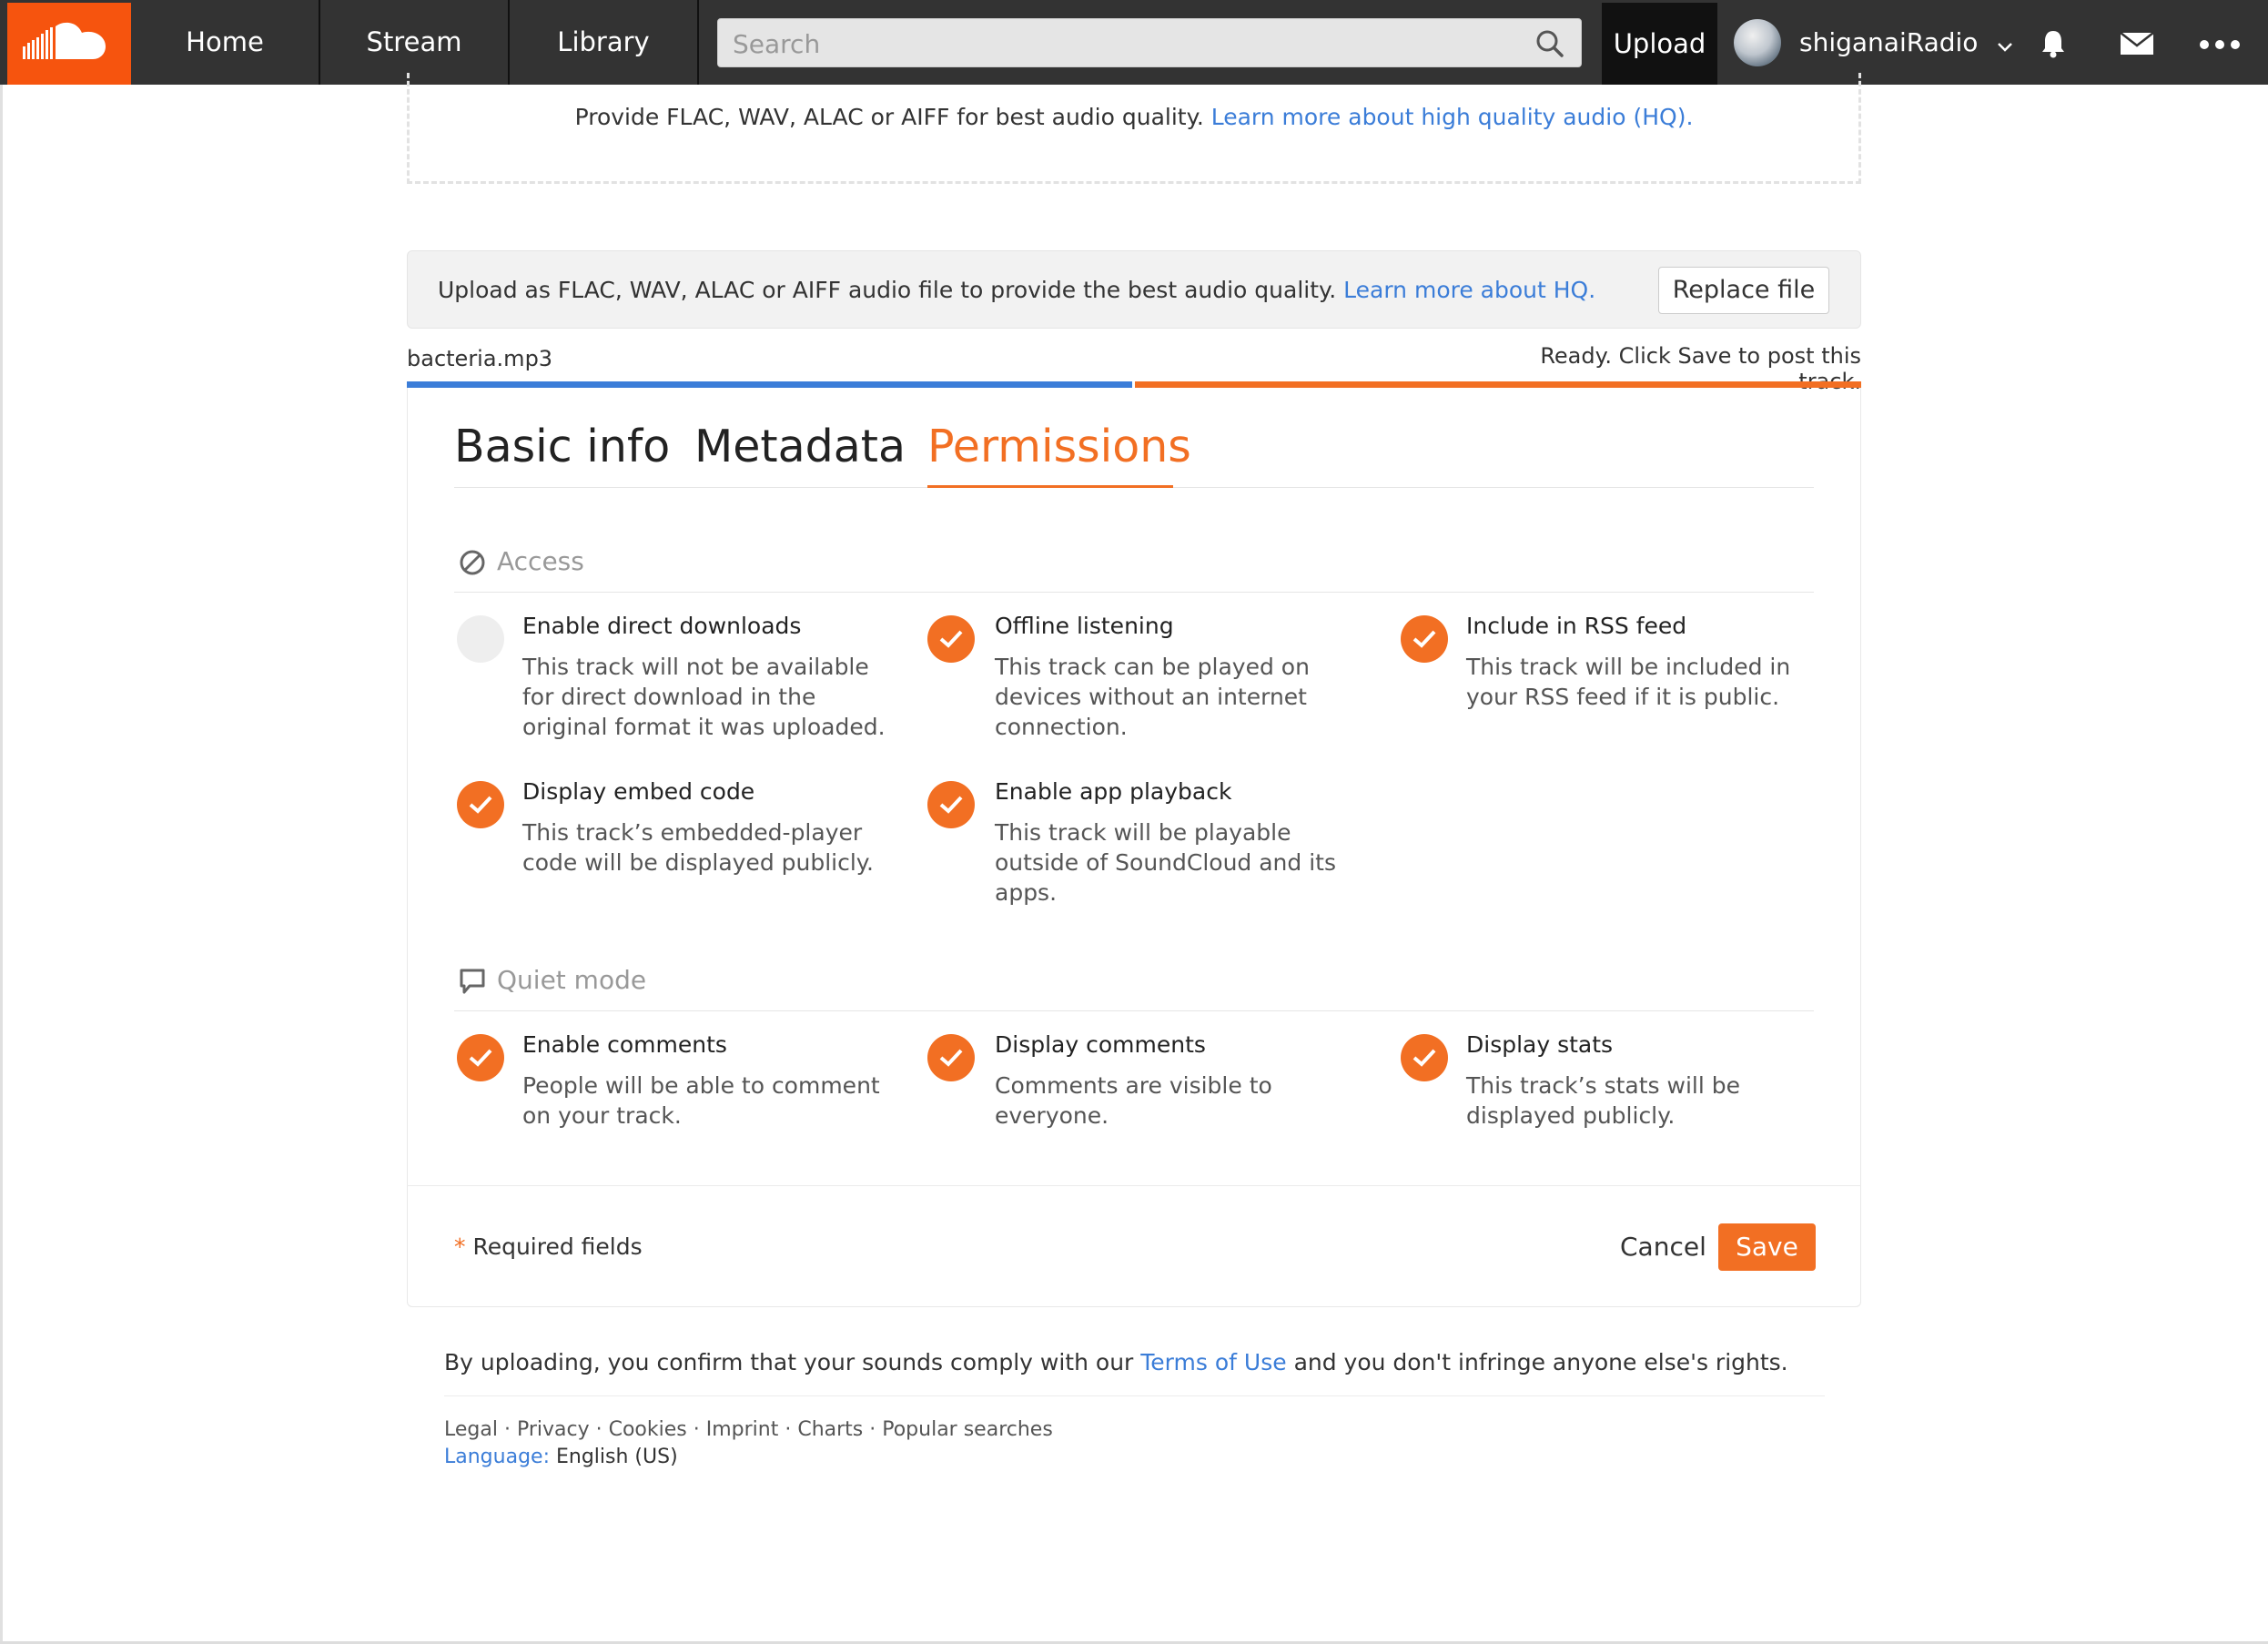  I want to click on more-options-icon, so click(2220, 45).